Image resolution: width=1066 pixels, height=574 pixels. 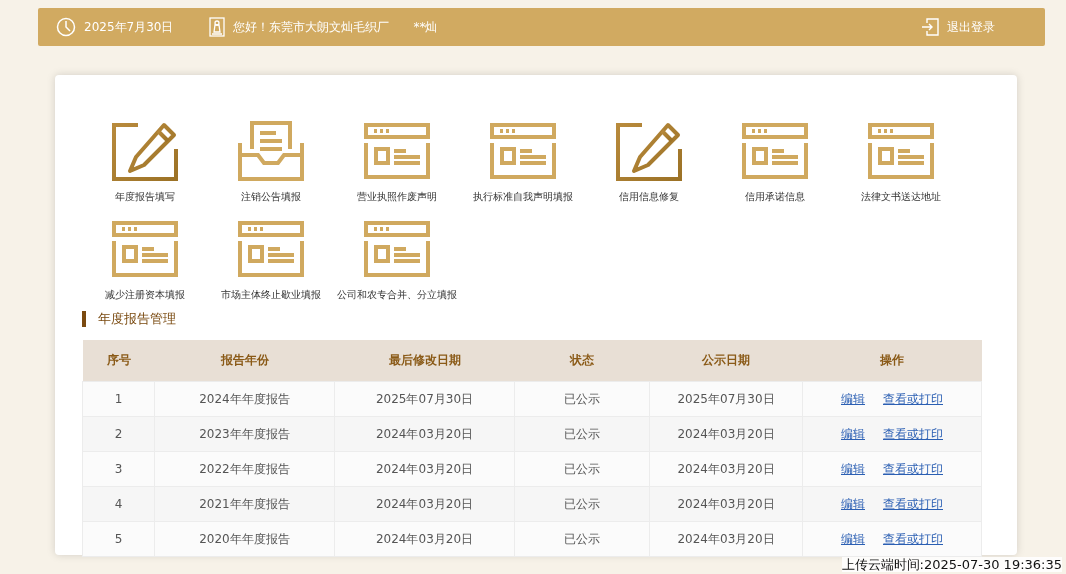 I want to click on table-cell: 3, so click(x=118, y=469).